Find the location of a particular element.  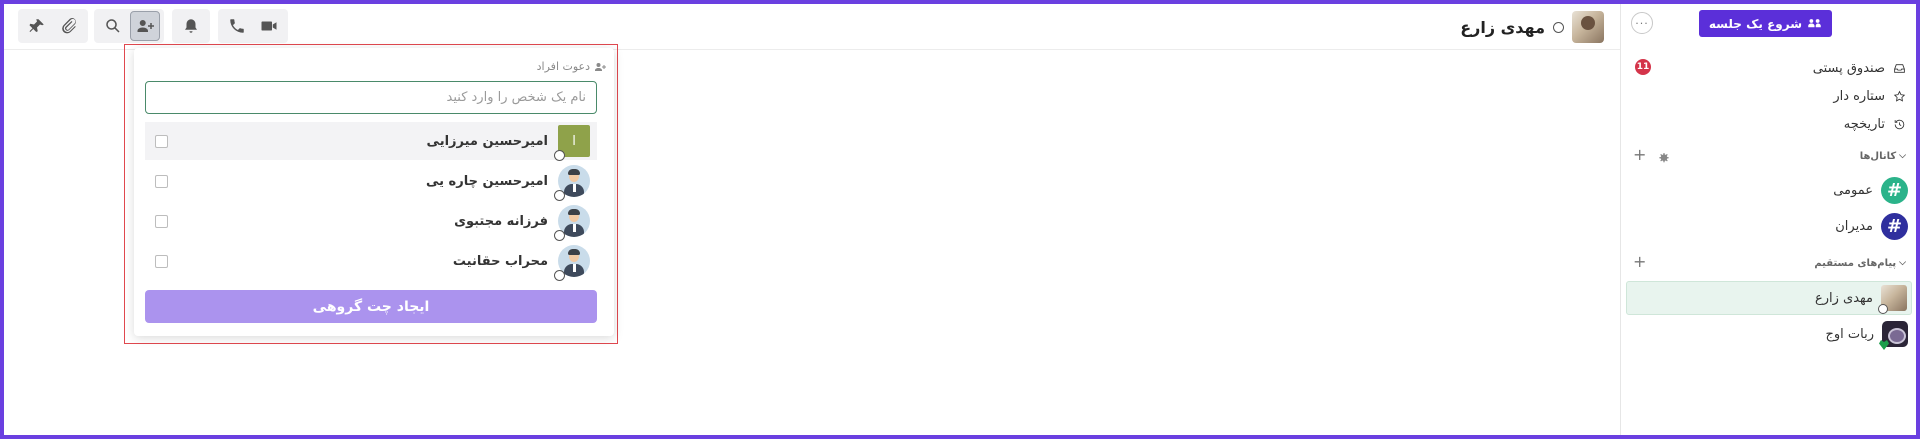

gear-icon is located at coordinates (1664, 156).